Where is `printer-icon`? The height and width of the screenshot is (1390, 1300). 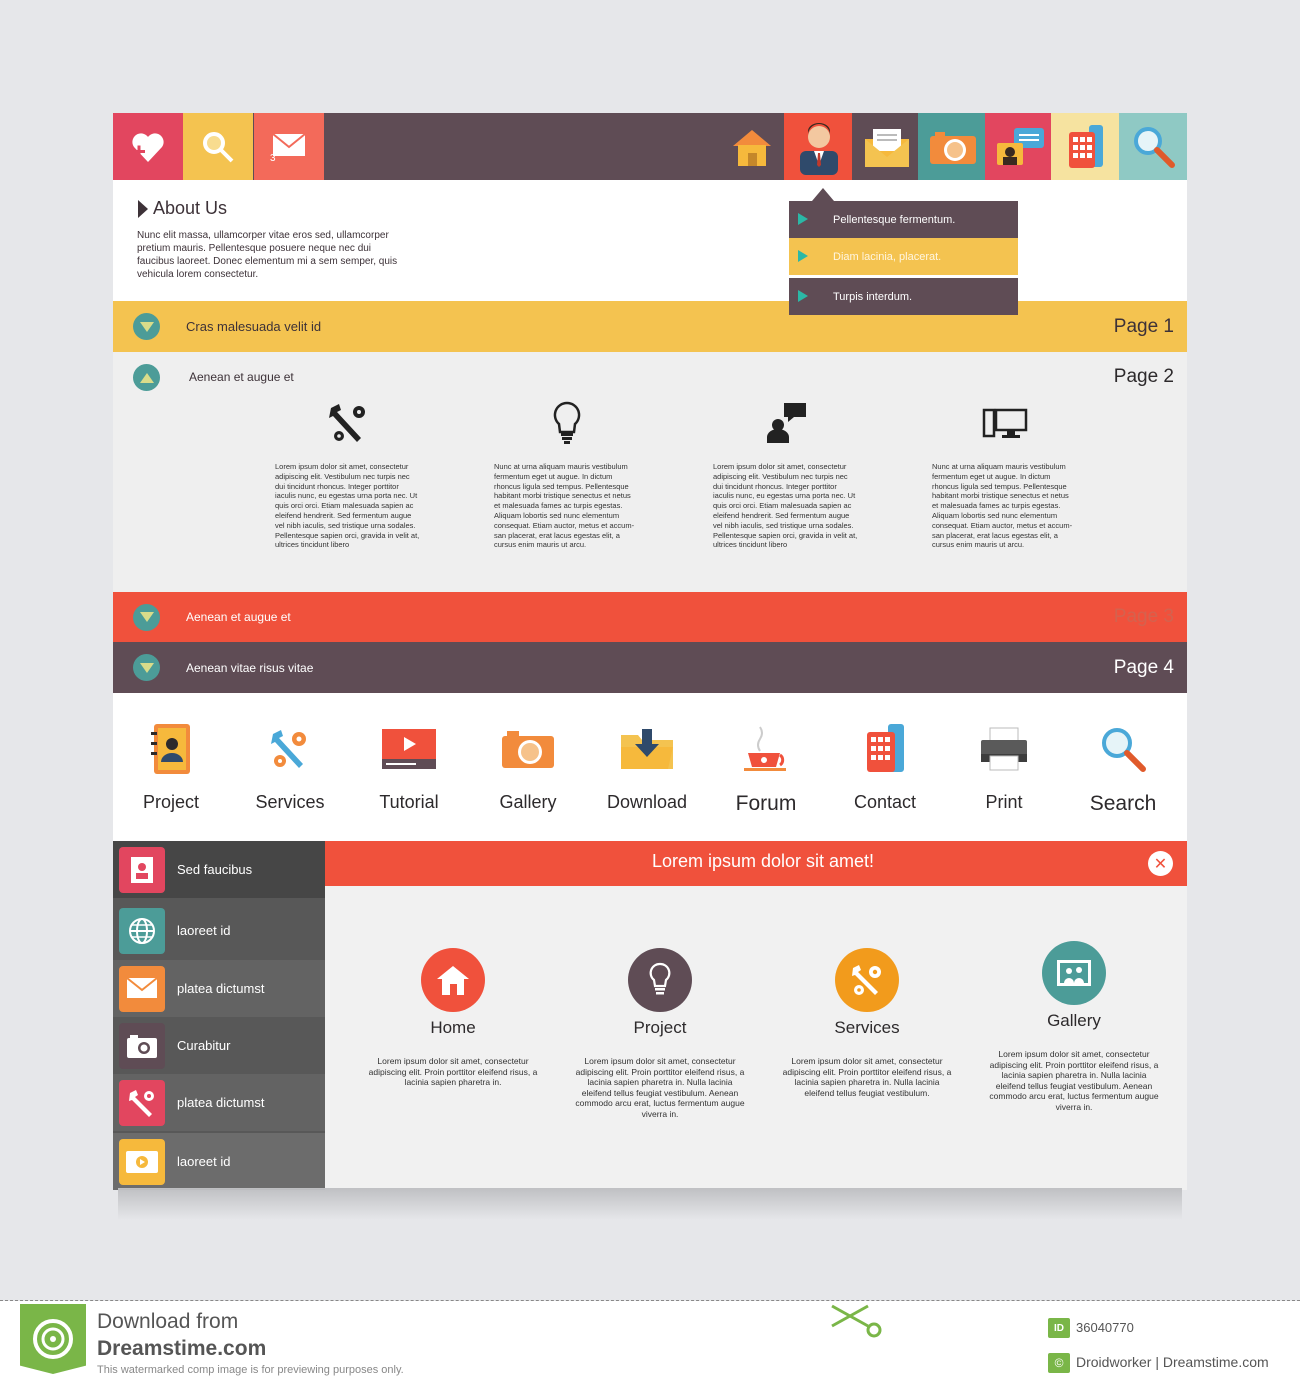 printer-icon is located at coordinates (1004, 749).